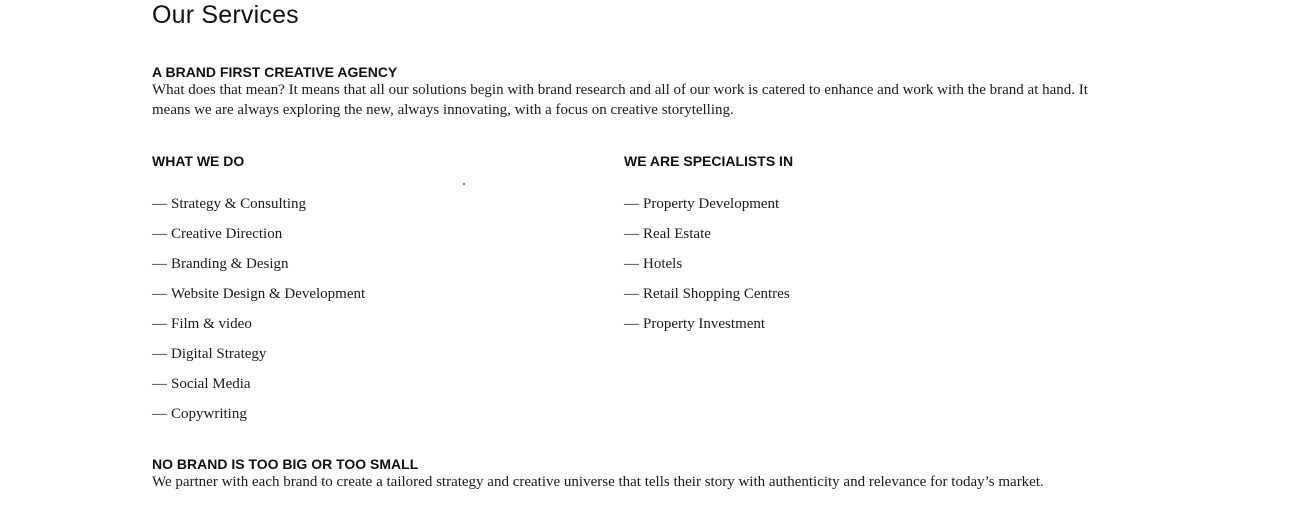 This screenshot has width=1289, height=526. Describe the element at coordinates (227, 234) in the screenshot. I see `service-label: Creative Direction` at that location.